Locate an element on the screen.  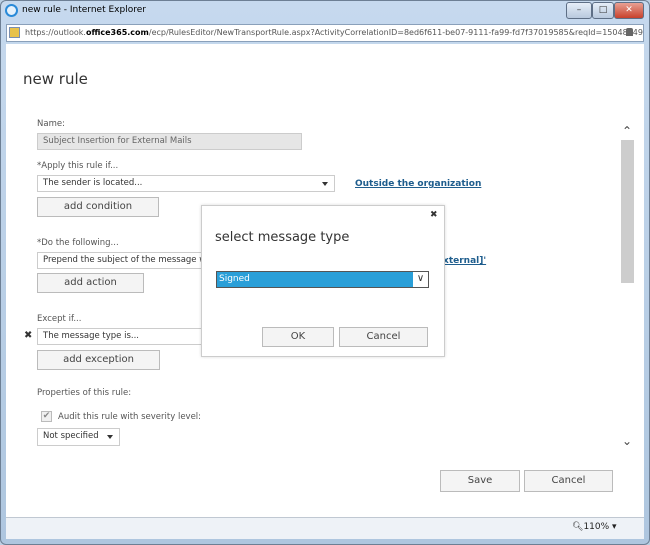
add-action-button: add action is located at coordinates (90, 283).